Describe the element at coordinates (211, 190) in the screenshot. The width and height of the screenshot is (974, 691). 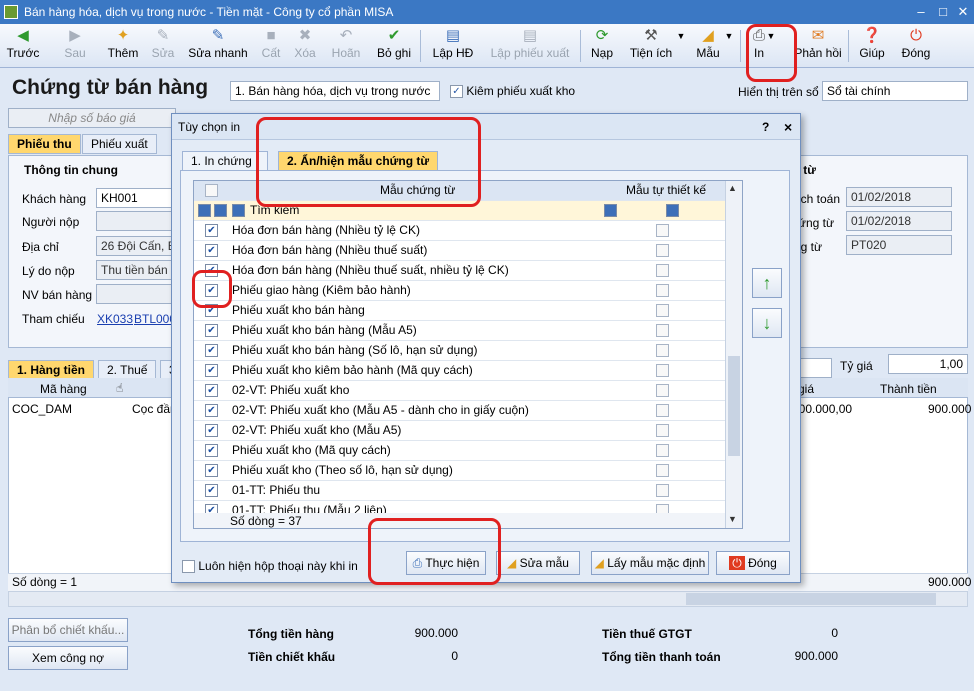
I see `select-all-checkbox` at that location.